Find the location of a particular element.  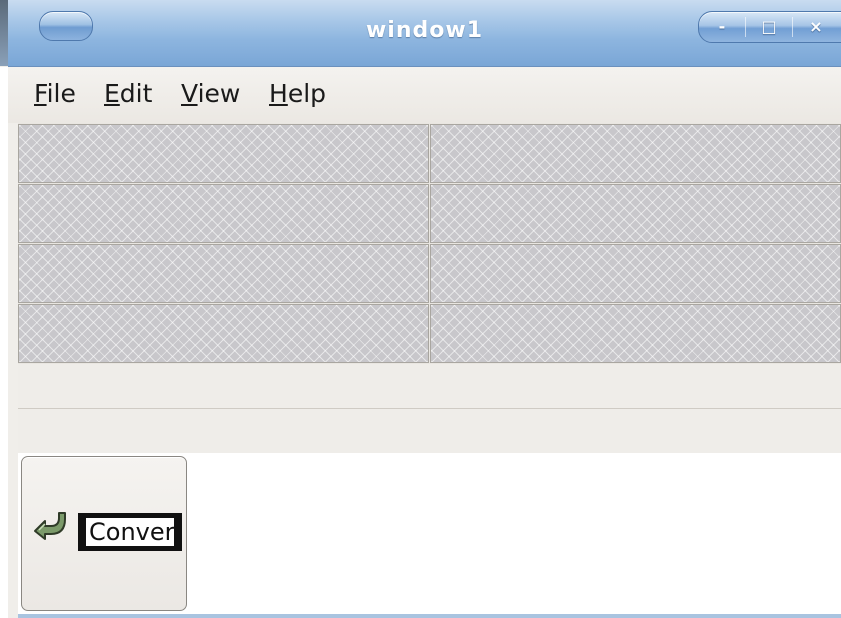

close-button: × is located at coordinates (816, 27).